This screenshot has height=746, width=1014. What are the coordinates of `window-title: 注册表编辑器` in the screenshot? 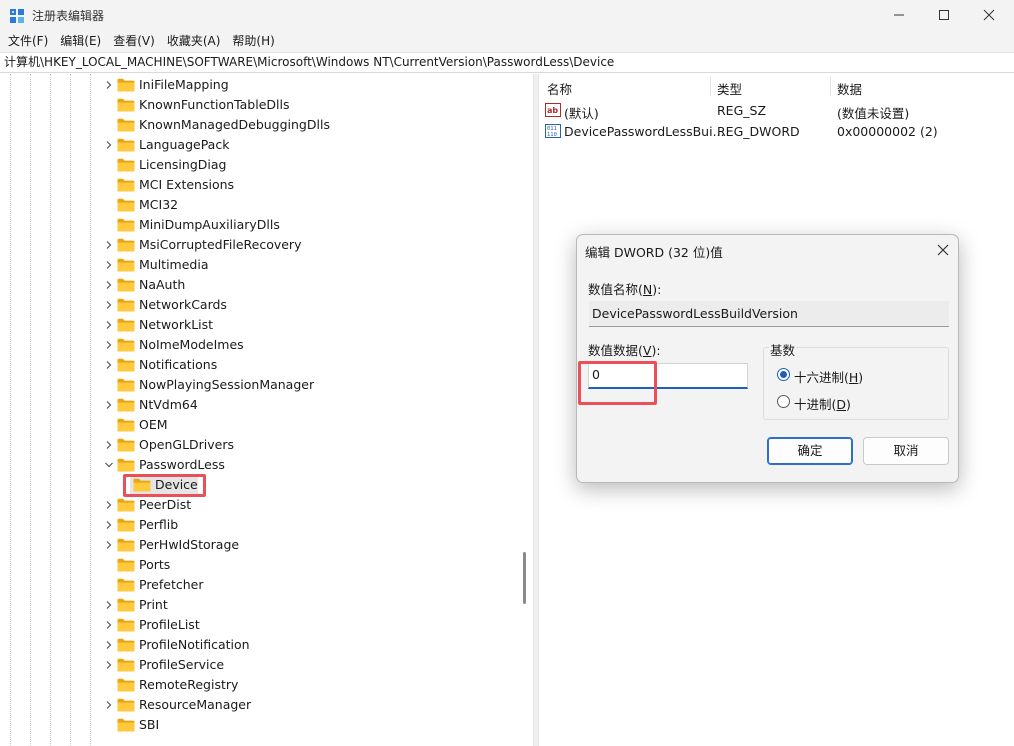 It's located at (68, 16).